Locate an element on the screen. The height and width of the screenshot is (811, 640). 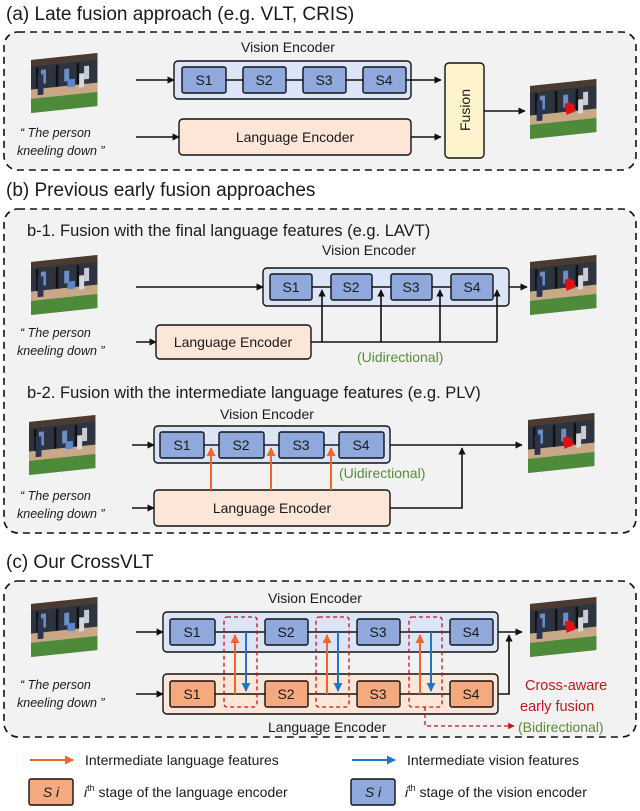
legend-blue-label: Intermediate vision features is located at coordinates (493, 760).